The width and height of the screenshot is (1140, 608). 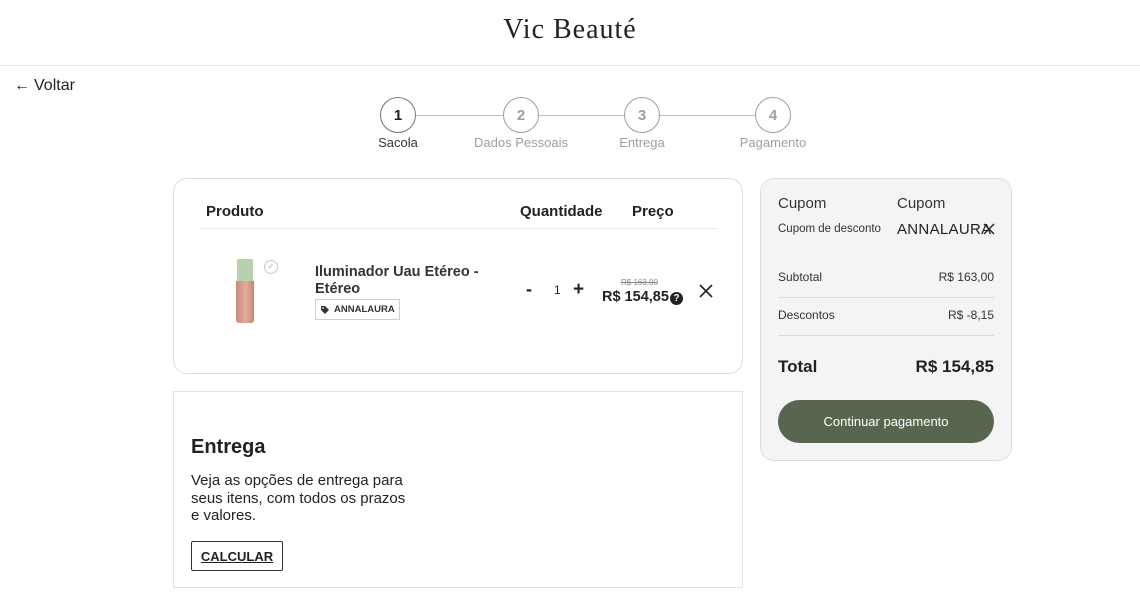 What do you see at coordinates (325, 309) in the screenshot?
I see `tag-icon` at bounding box center [325, 309].